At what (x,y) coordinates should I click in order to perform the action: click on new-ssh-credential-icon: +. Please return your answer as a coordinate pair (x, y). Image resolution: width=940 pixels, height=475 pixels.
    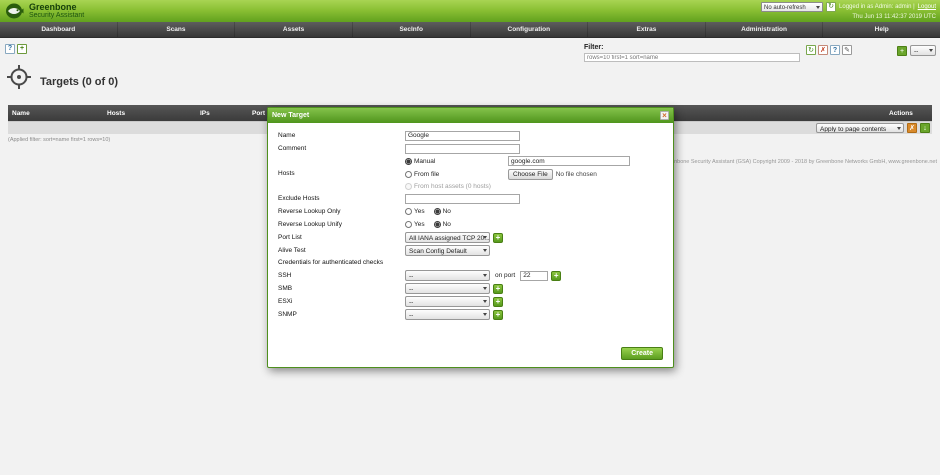
    Looking at the image, I should click on (556, 275).